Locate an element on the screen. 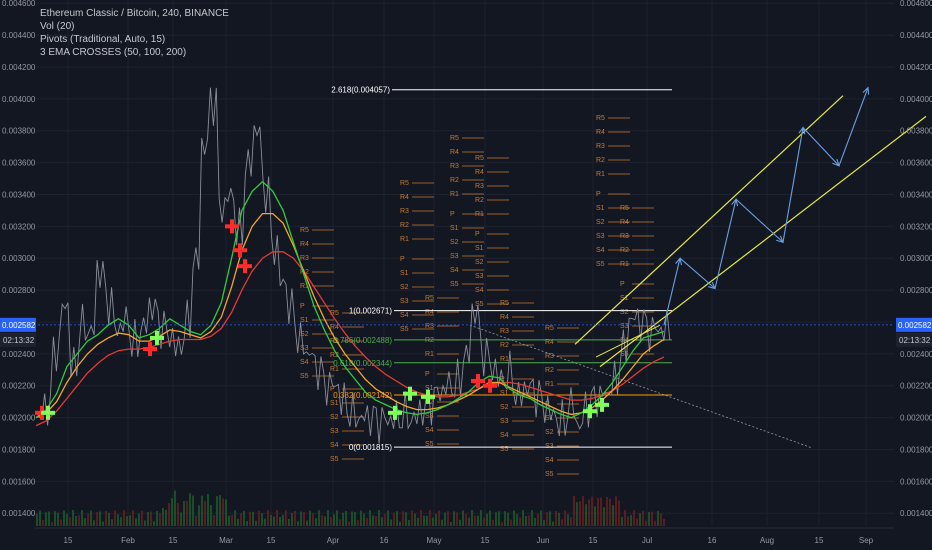 This screenshot has width=932, height=550. last-price-text-right: 0.002582 is located at coordinates (915, 325).